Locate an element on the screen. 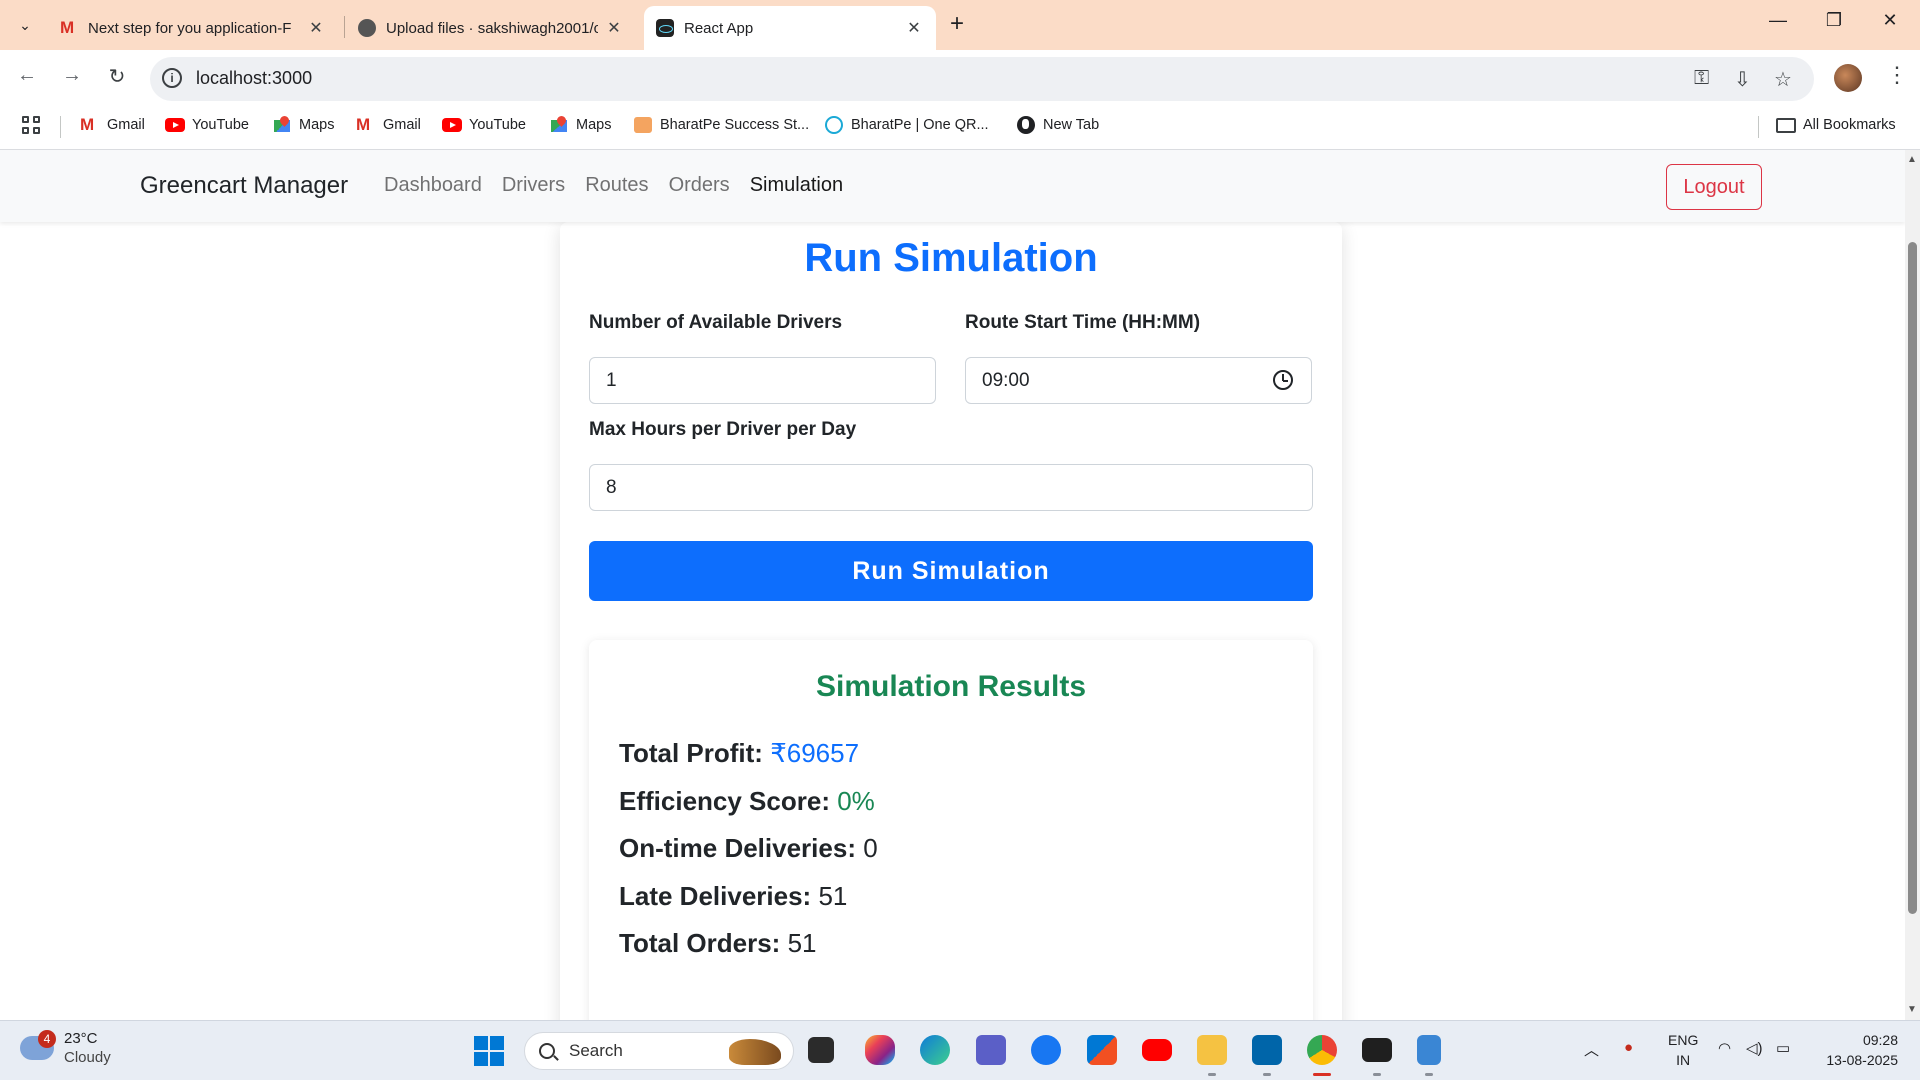 Image resolution: width=1920 pixels, height=1080 pixels. edge-browser-icon is located at coordinates (935, 1050).